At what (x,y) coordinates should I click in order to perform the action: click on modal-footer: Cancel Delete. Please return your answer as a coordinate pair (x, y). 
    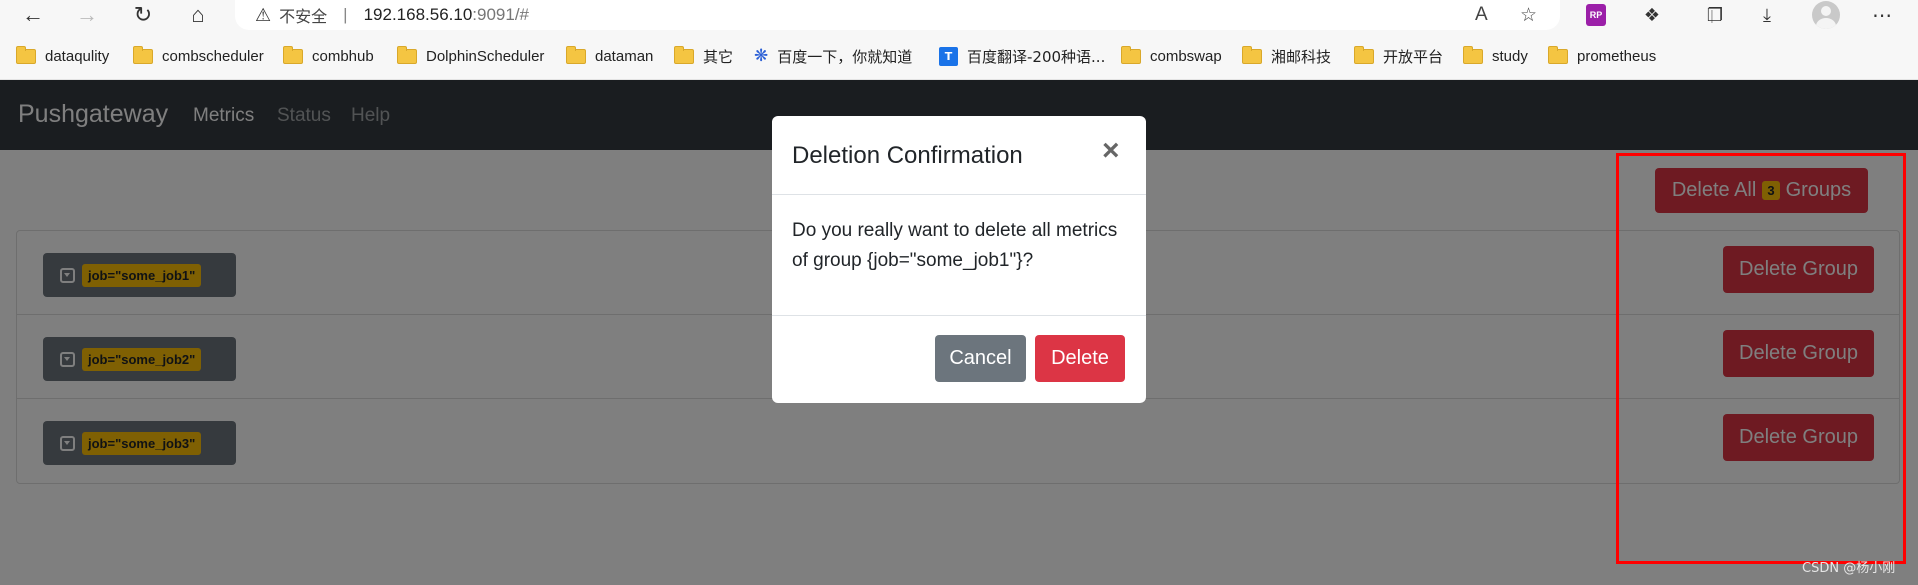
    Looking at the image, I should click on (959, 359).